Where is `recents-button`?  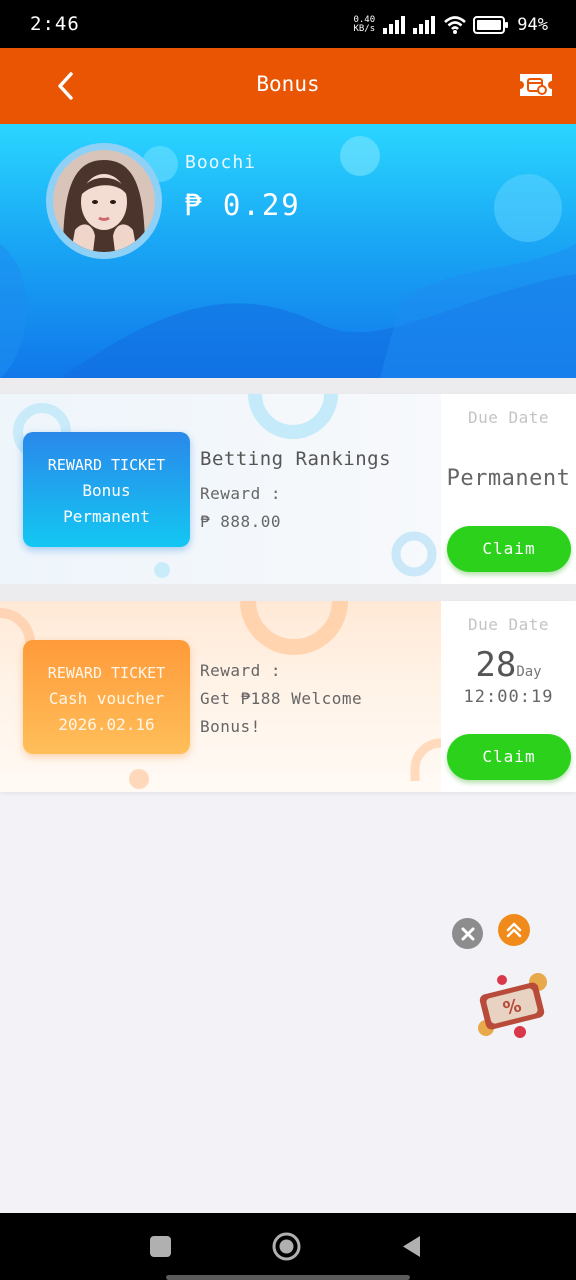
recents-button is located at coordinates (160, 1246).